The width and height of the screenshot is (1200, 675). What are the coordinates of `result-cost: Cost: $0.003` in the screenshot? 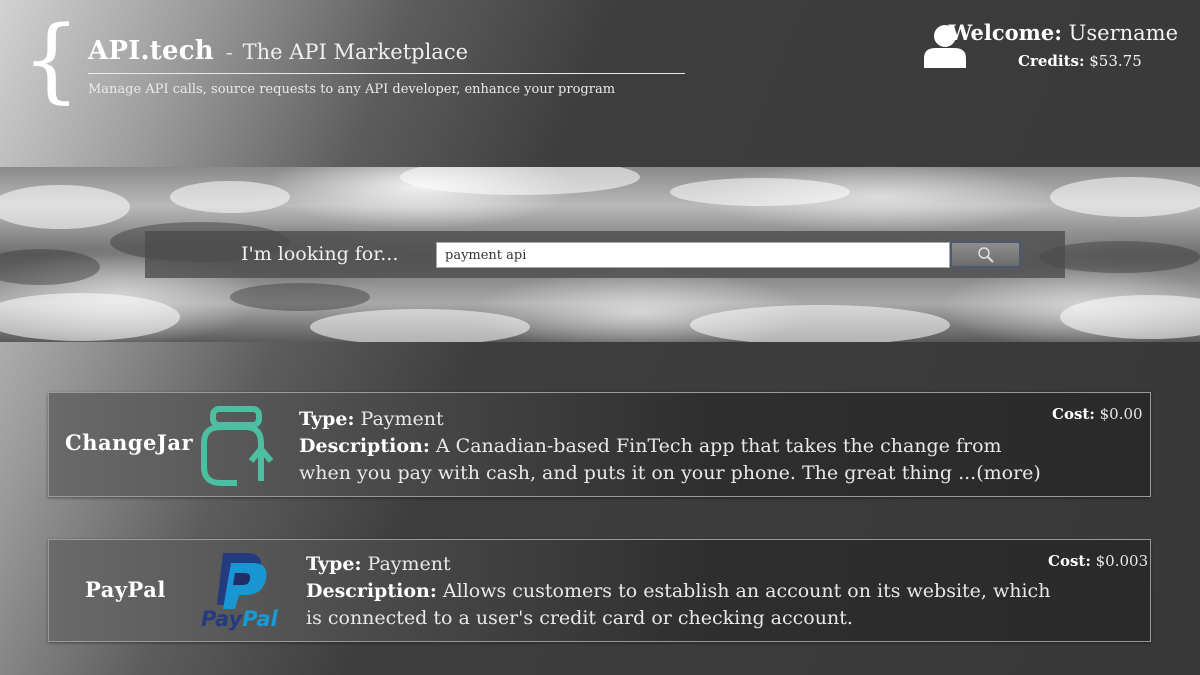 It's located at (1098, 561).